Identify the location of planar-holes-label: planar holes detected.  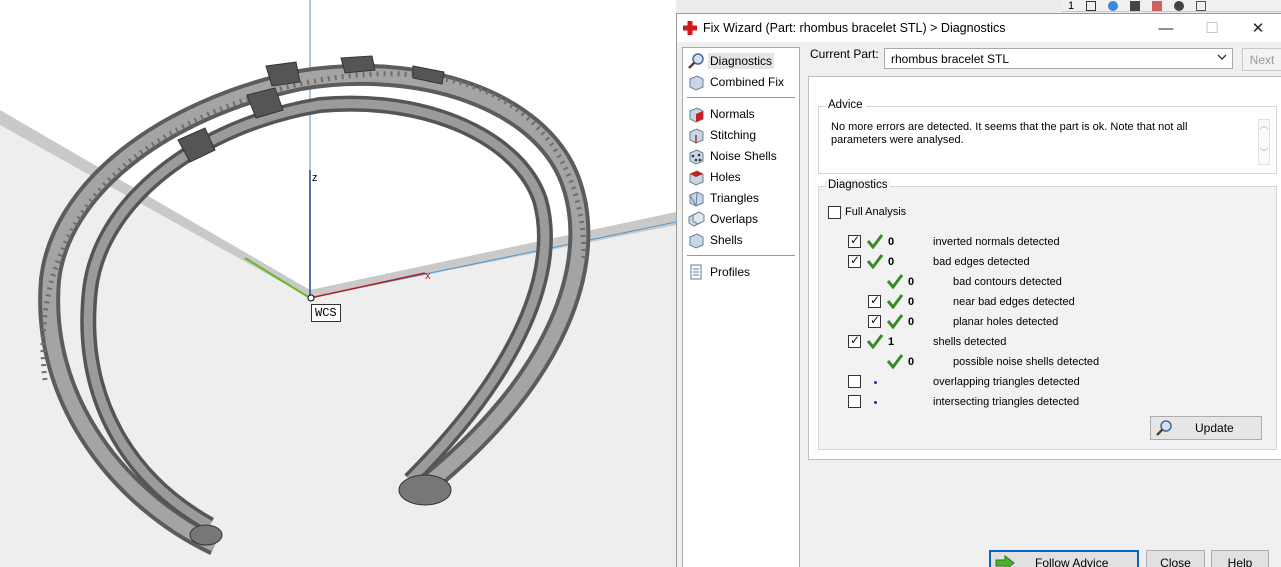
(1006, 322).